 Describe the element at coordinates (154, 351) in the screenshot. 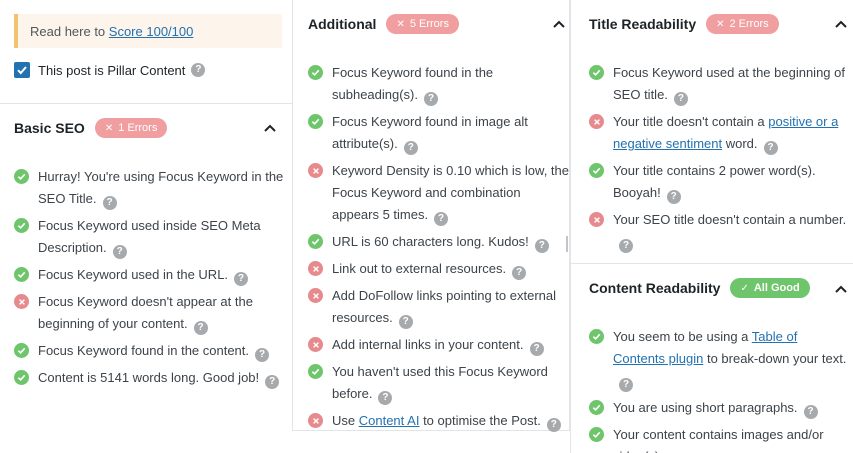

I see `check-item-text: Focus Keyword found in the content.?` at that location.